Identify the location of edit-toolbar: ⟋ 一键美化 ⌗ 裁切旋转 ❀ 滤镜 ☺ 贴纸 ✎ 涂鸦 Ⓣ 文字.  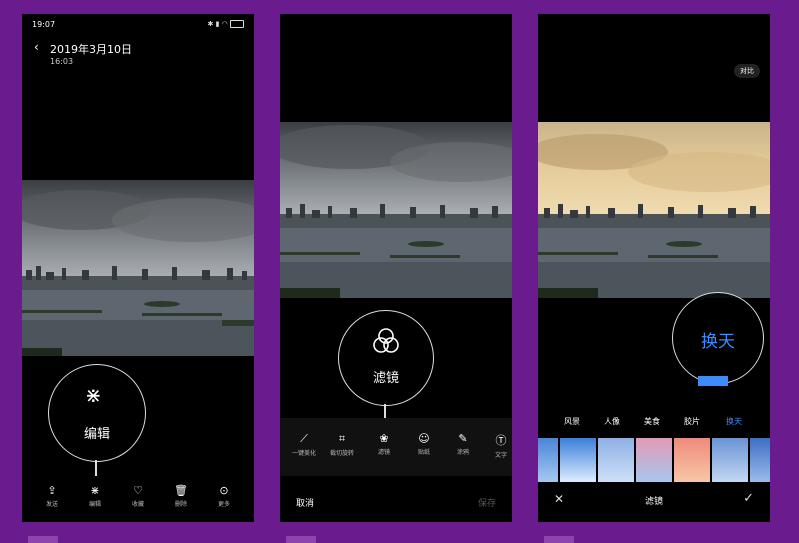
(396, 447).